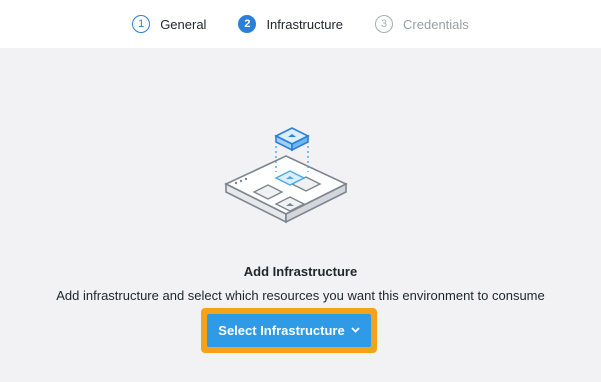 This screenshot has height=382, width=601. I want to click on select-infrastructure-button: Select Infrastructure, so click(289, 330).